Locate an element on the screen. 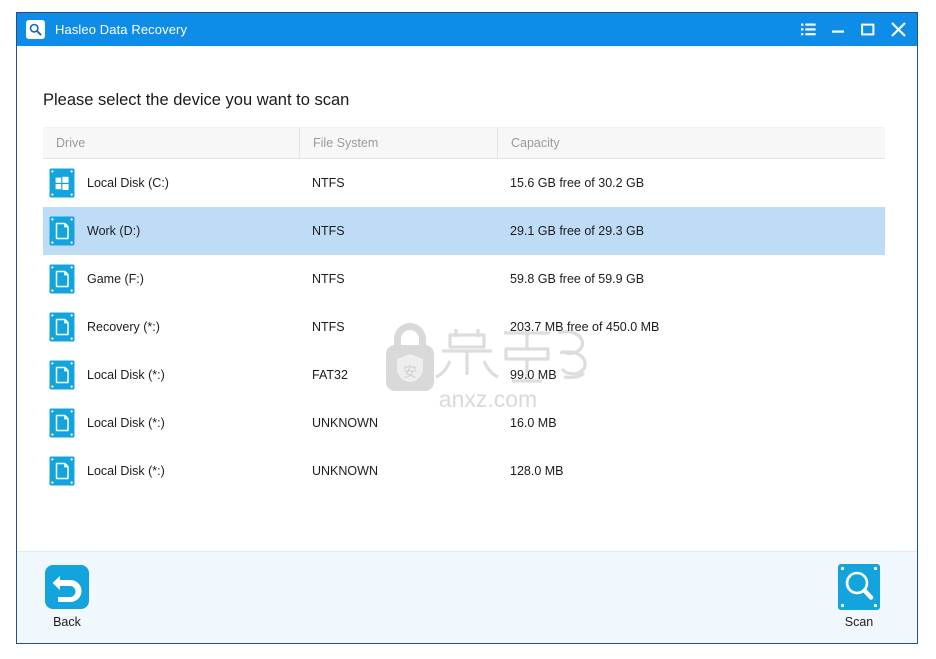 The image size is (936, 659). column-header-drive: Drive is located at coordinates (171, 143).